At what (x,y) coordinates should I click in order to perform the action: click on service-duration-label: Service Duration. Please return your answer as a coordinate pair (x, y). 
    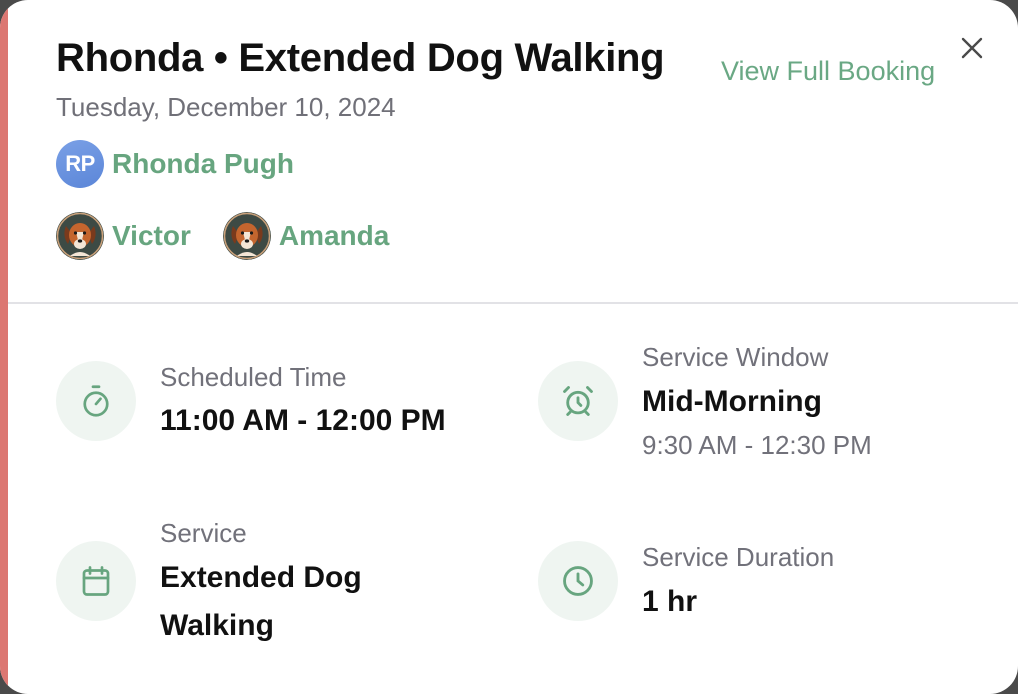
    Looking at the image, I should click on (738, 557).